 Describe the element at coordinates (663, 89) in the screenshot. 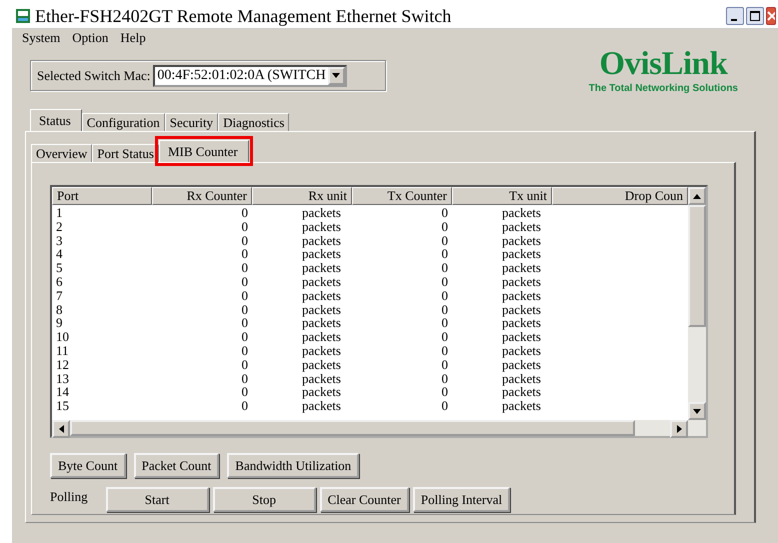

I see `logo-tagline: The Total Networking Solutions` at that location.